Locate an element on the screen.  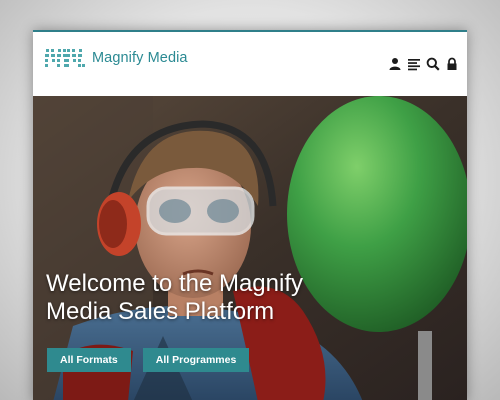
header-icon-bar is located at coordinates (421, 64).